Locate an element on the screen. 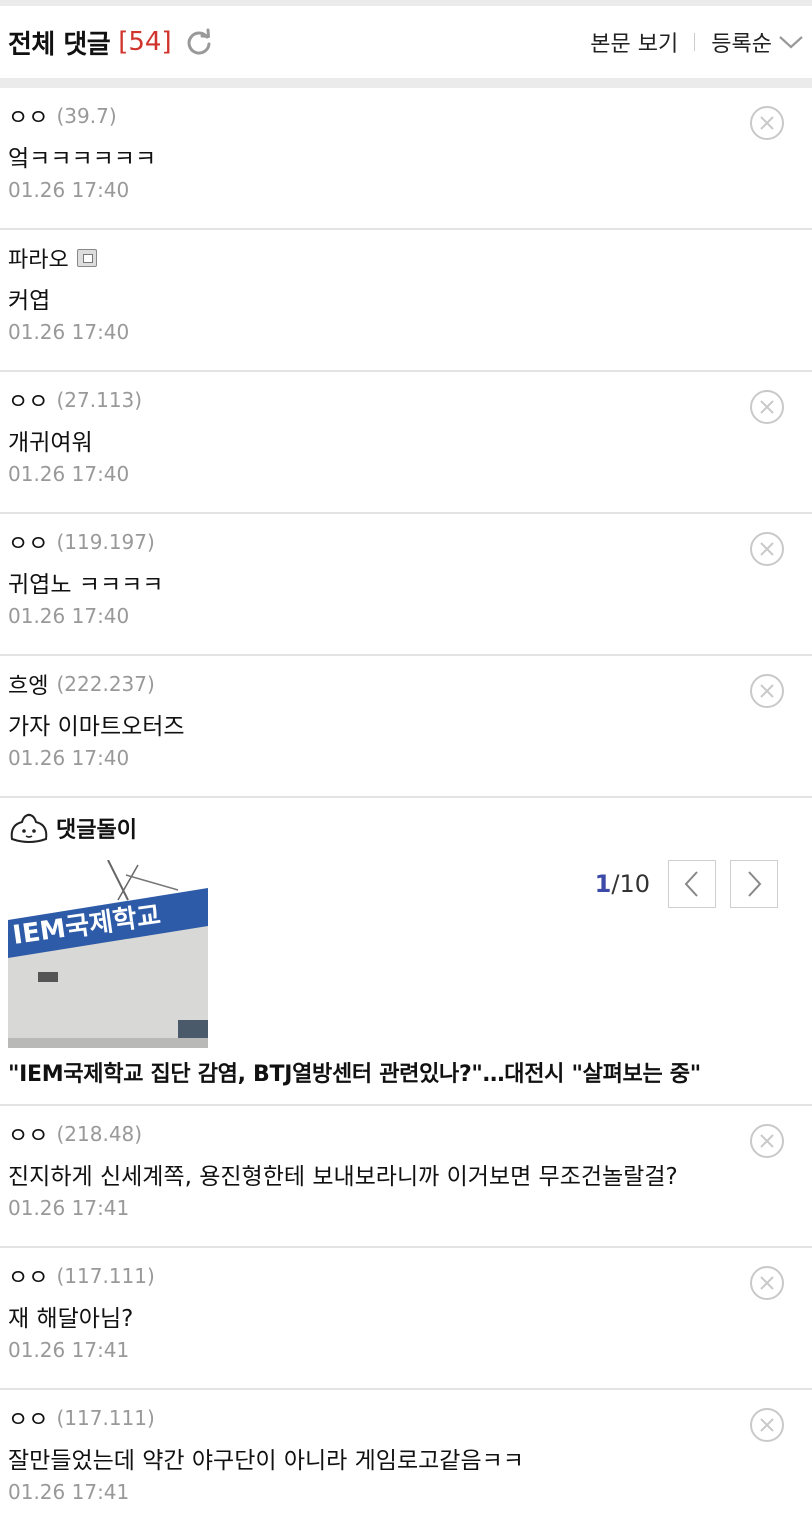 The image size is (812, 1518). refresh-icon is located at coordinates (199, 42).